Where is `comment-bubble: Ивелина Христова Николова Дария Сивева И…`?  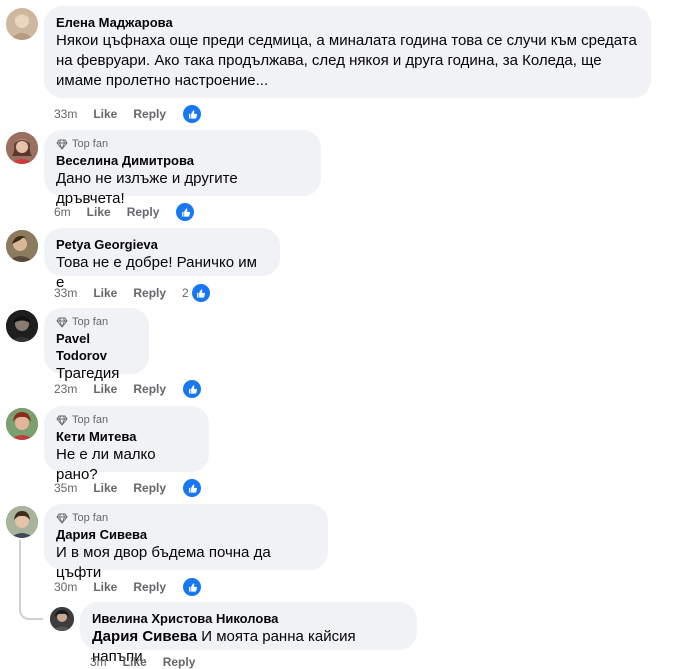
comment-bubble: Ивелина Христова Николова Дария Сивева И… is located at coordinates (248, 633).